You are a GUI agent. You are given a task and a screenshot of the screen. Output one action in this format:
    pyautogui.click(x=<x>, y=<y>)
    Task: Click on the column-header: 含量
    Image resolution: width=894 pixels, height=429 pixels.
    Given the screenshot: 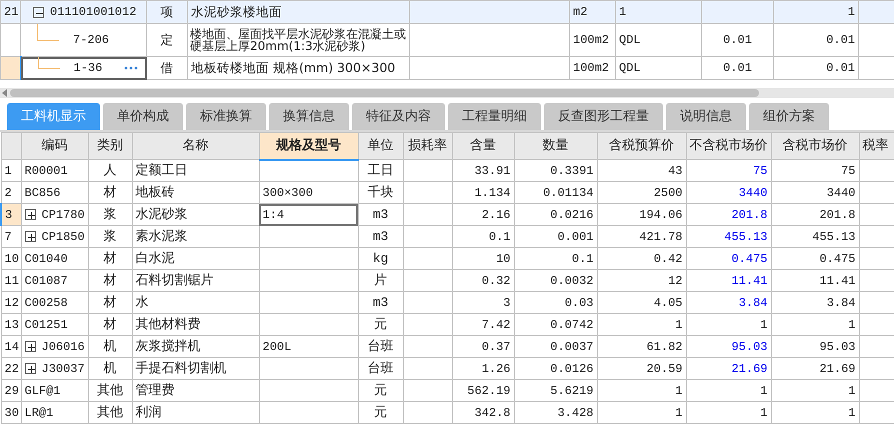 What is the action you would take?
    pyautogui.click(x=483, y=146)
    